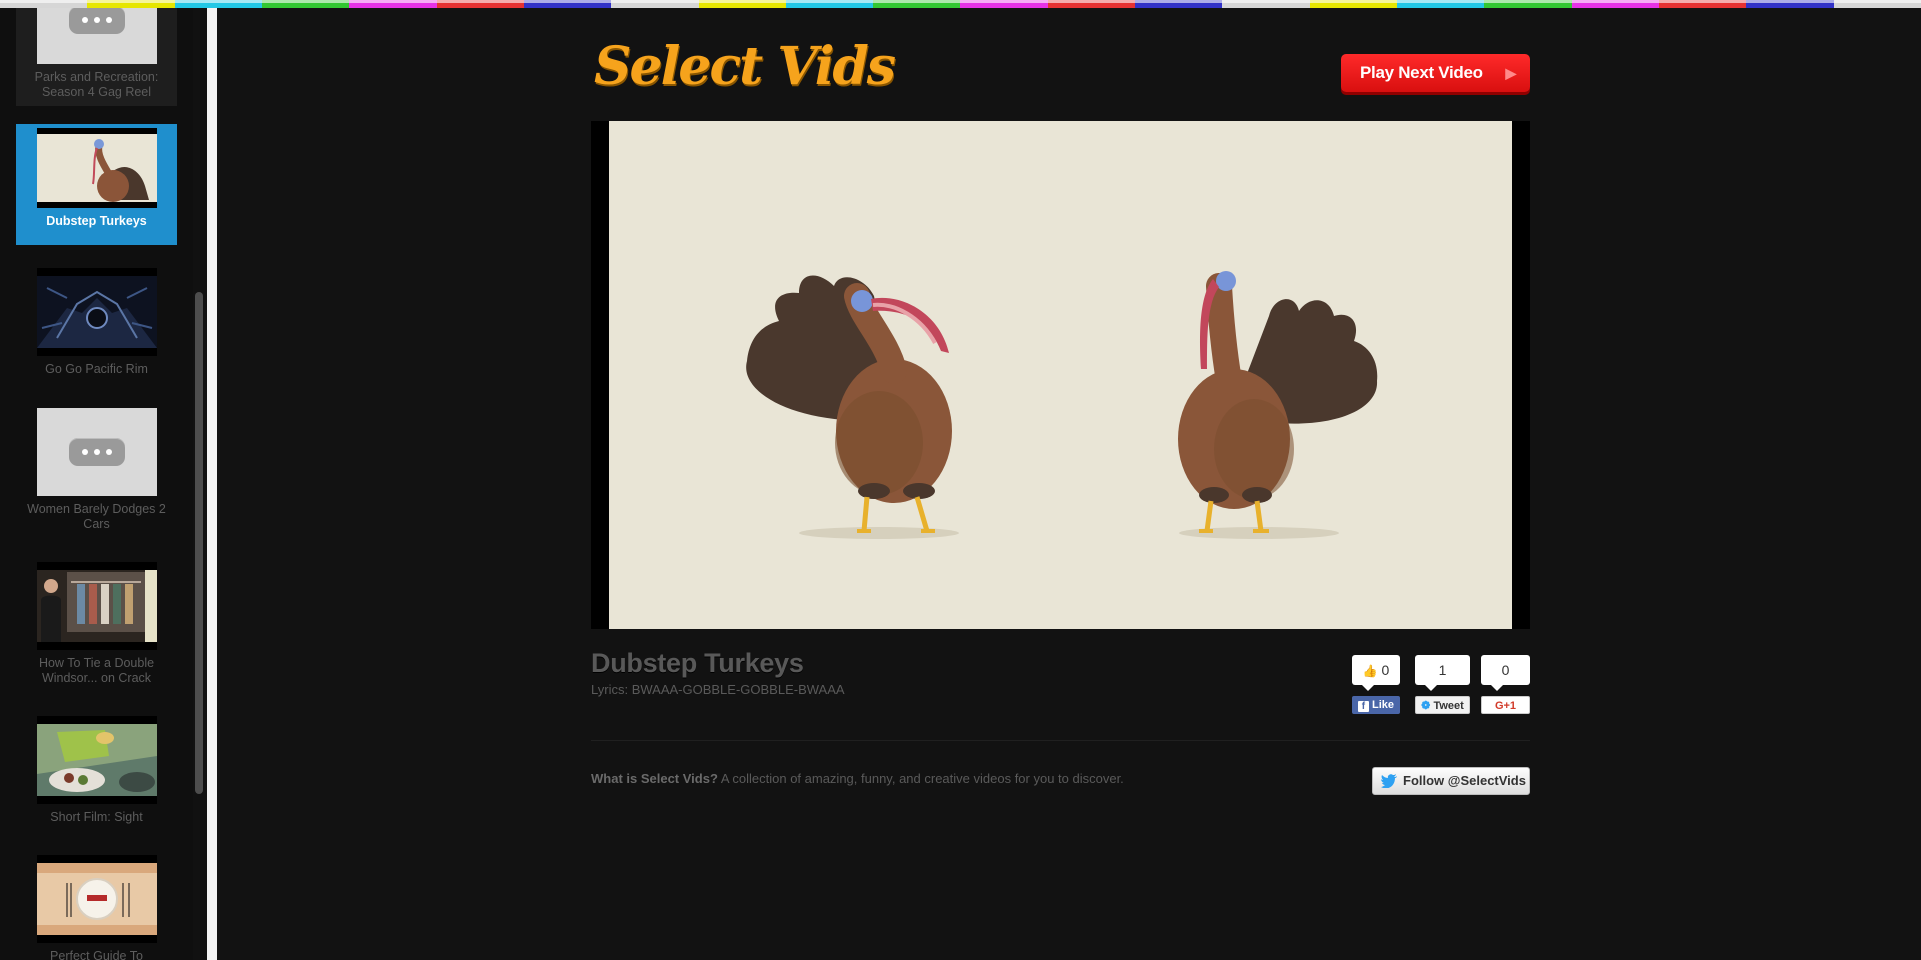  Describe the element at coordinates (96, 954) in the screenshot. I see `sidebar-item-label: Perfect Guide To` at that location.